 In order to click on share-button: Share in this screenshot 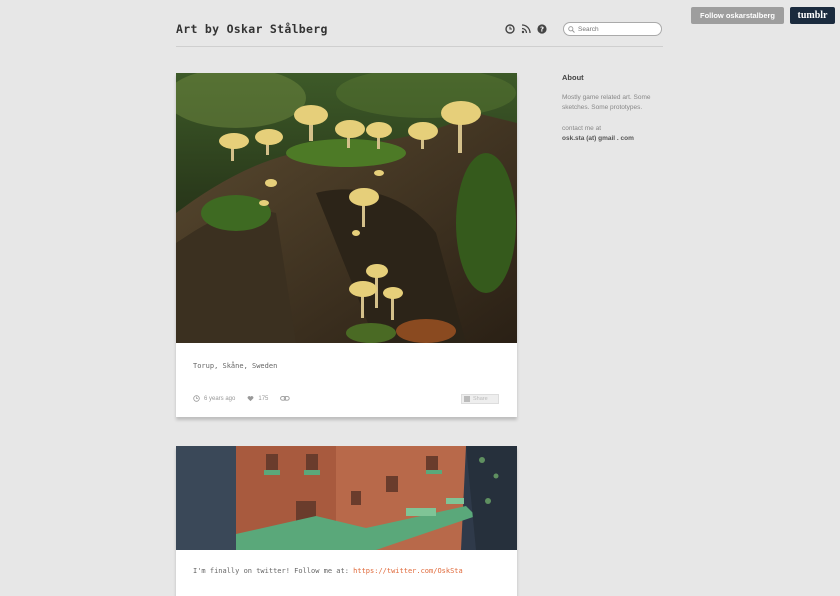, I will do `click(480, 399)`.